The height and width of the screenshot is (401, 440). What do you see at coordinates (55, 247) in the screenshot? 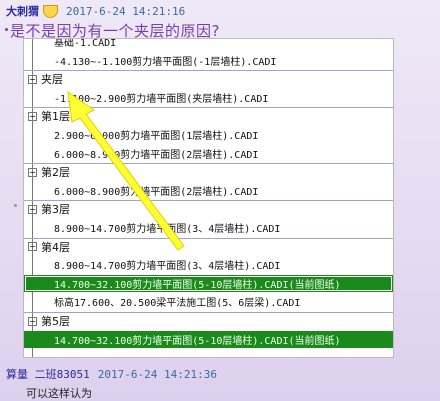
I see `group-label: 第4层` at bounding box center [55, 247].